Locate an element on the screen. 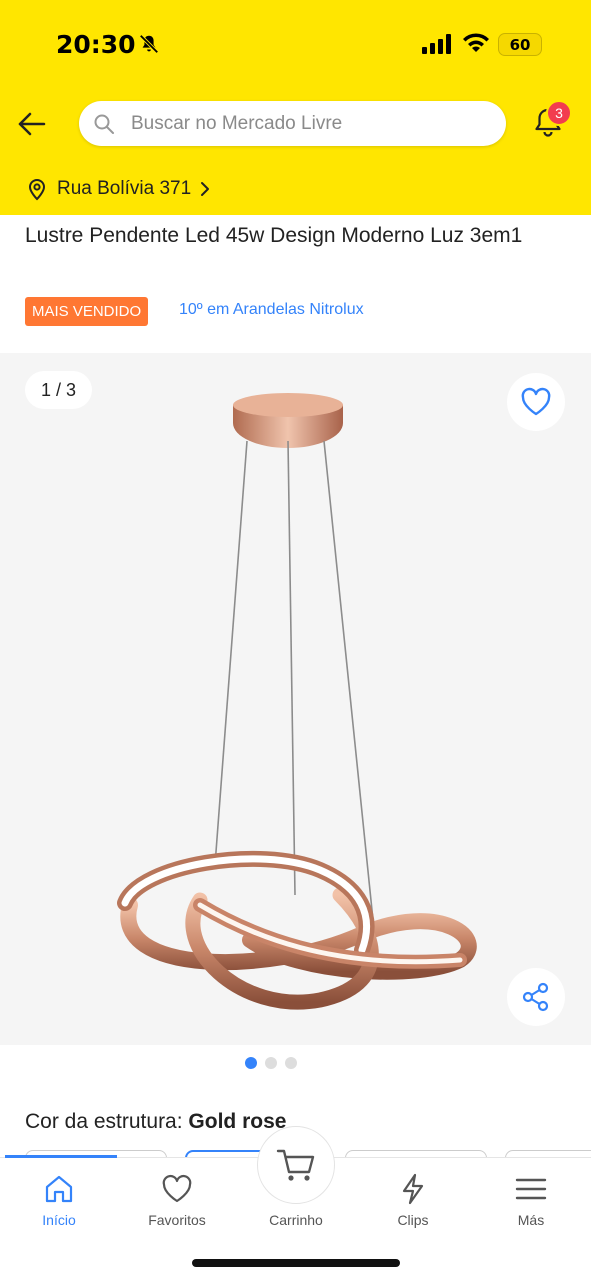 The width and height of the screenshot is (591, 1281). favorite-button is located at coordinates (536, 402).